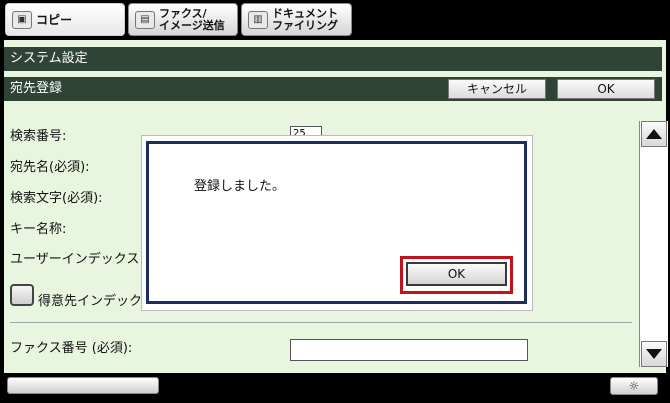  I want to click on scroll-up-button, so click(654, 134).